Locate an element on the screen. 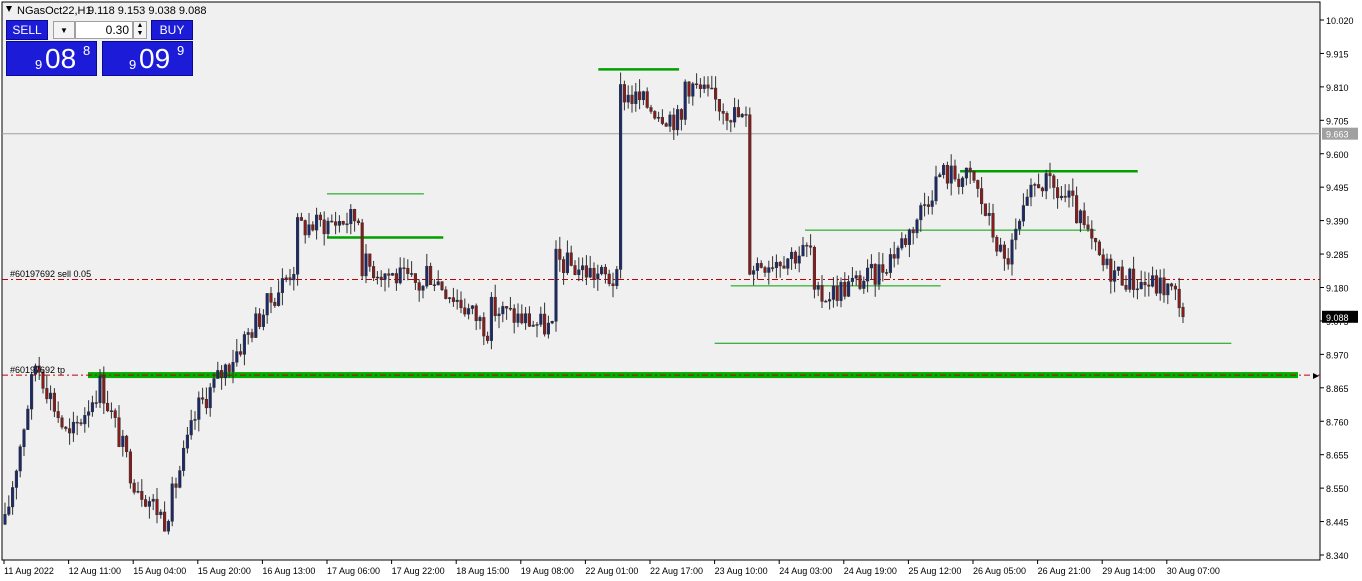 This screenshot has width=1362, height=581. sell-price-prefix: 9 is located at coordinates (39, 64).